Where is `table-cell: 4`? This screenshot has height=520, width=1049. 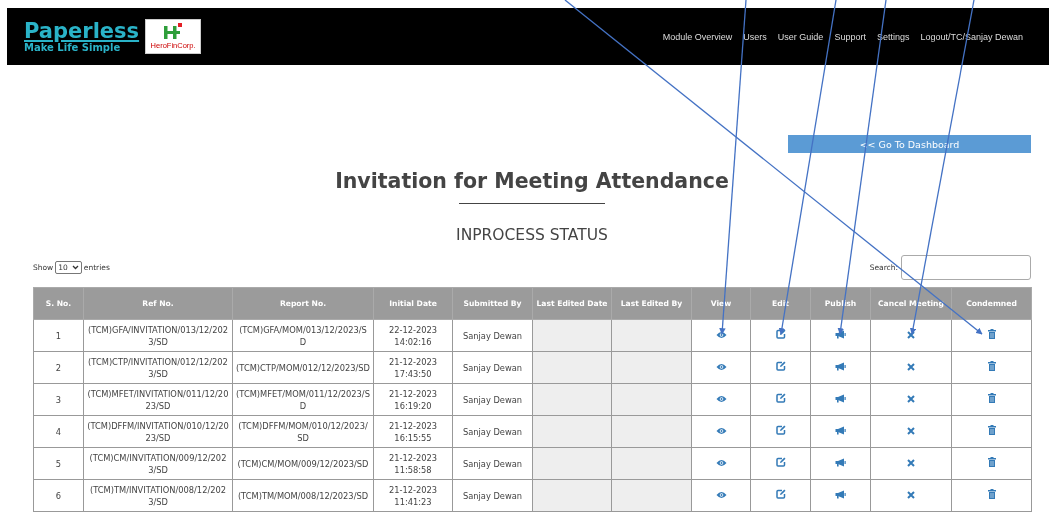
table-cell: 4 is located at coordinates (58, 431).